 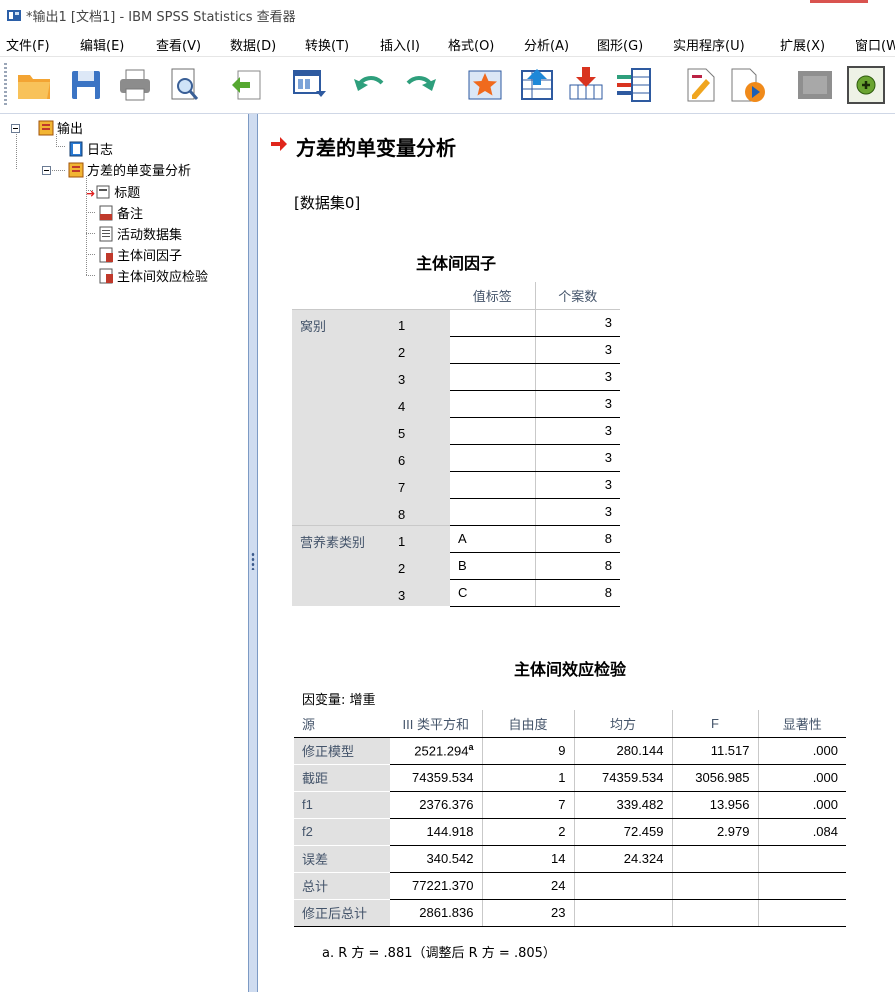 What do you see at coordinates (443, 885) in the screenshot?
I see `effects-ss-text: 77221.370` at bounding box center [443, 885].